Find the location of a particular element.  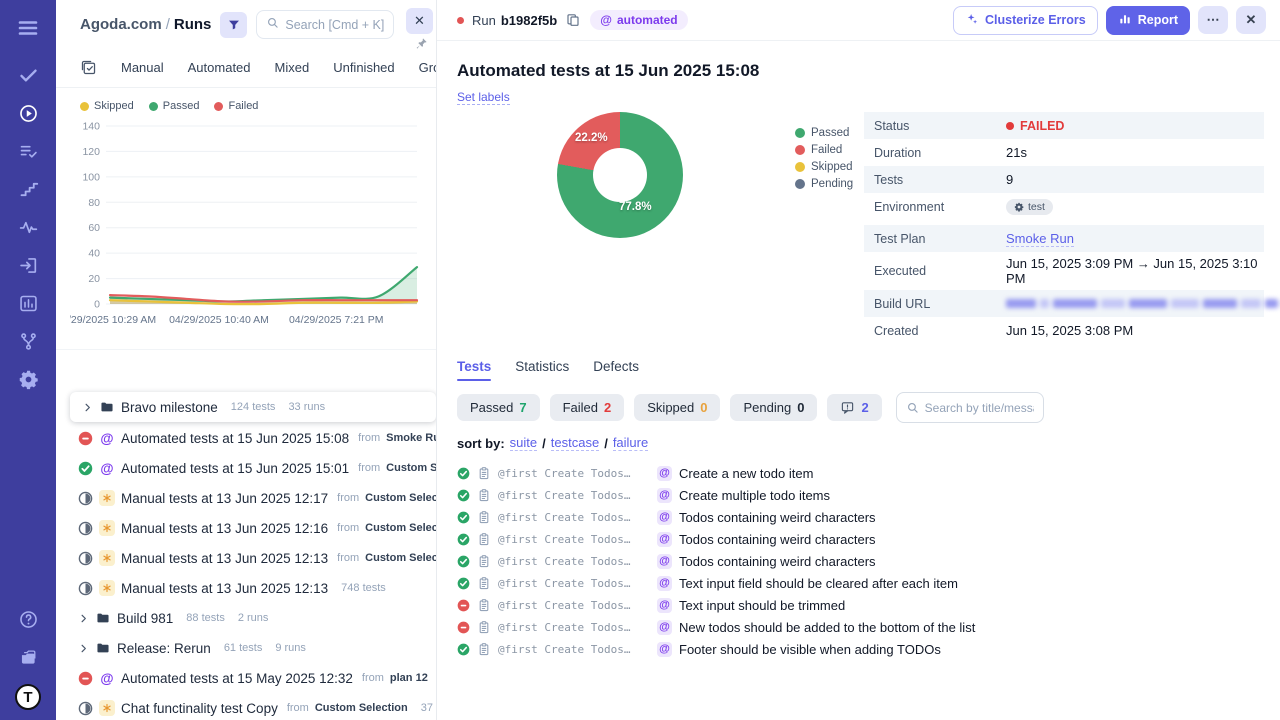

branches-icon is located at coordinates (28, 341).